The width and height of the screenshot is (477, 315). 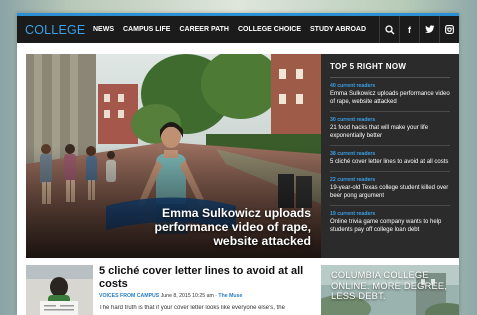 I want to click on search-button, so click(x=389, y=29).